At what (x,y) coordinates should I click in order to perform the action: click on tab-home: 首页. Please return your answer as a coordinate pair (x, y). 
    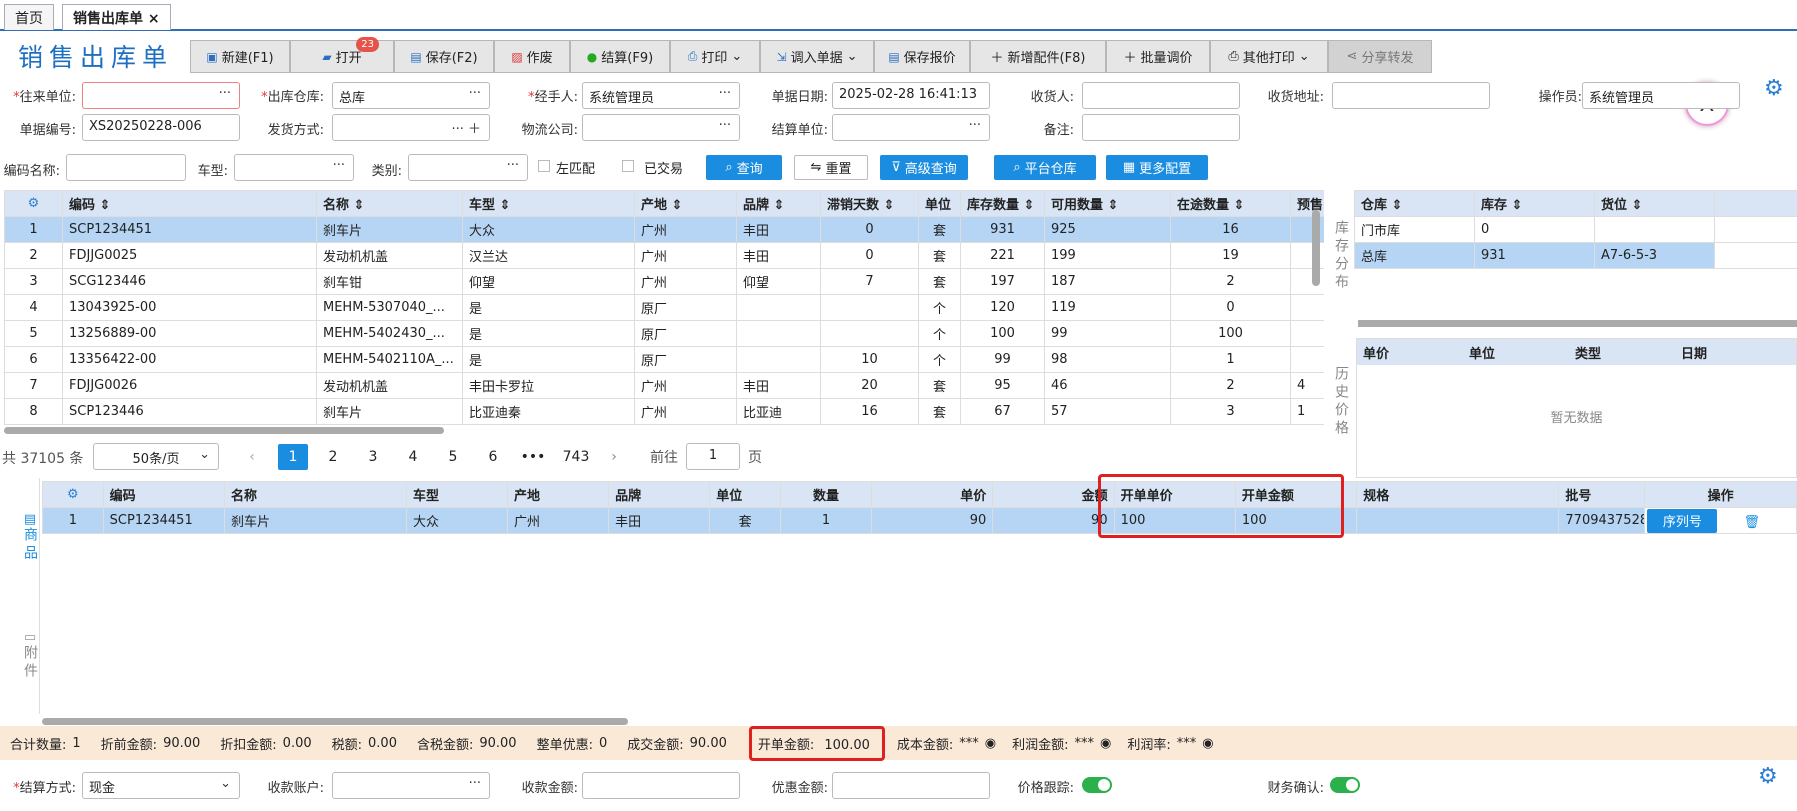
    Looking at the image, I should click on (29, 17).